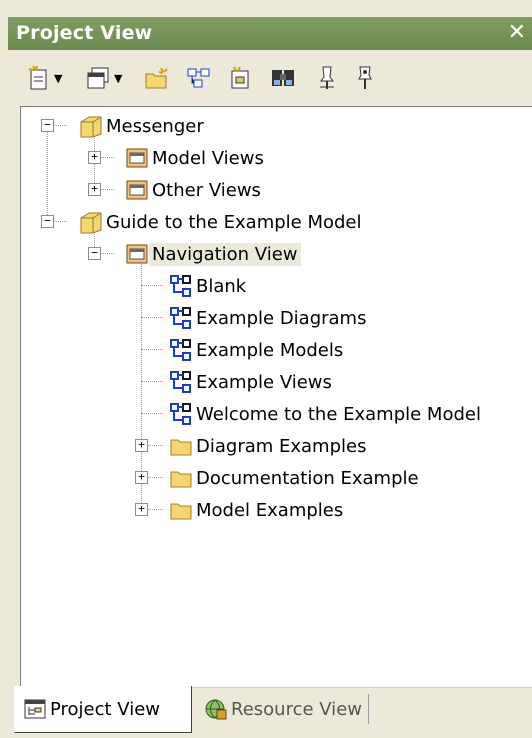 The height and width of the screenshot is (738, 532). Describe the element at coordinates (296, 709) in the screenshot. I see `tab-label: Resource View` at that location.